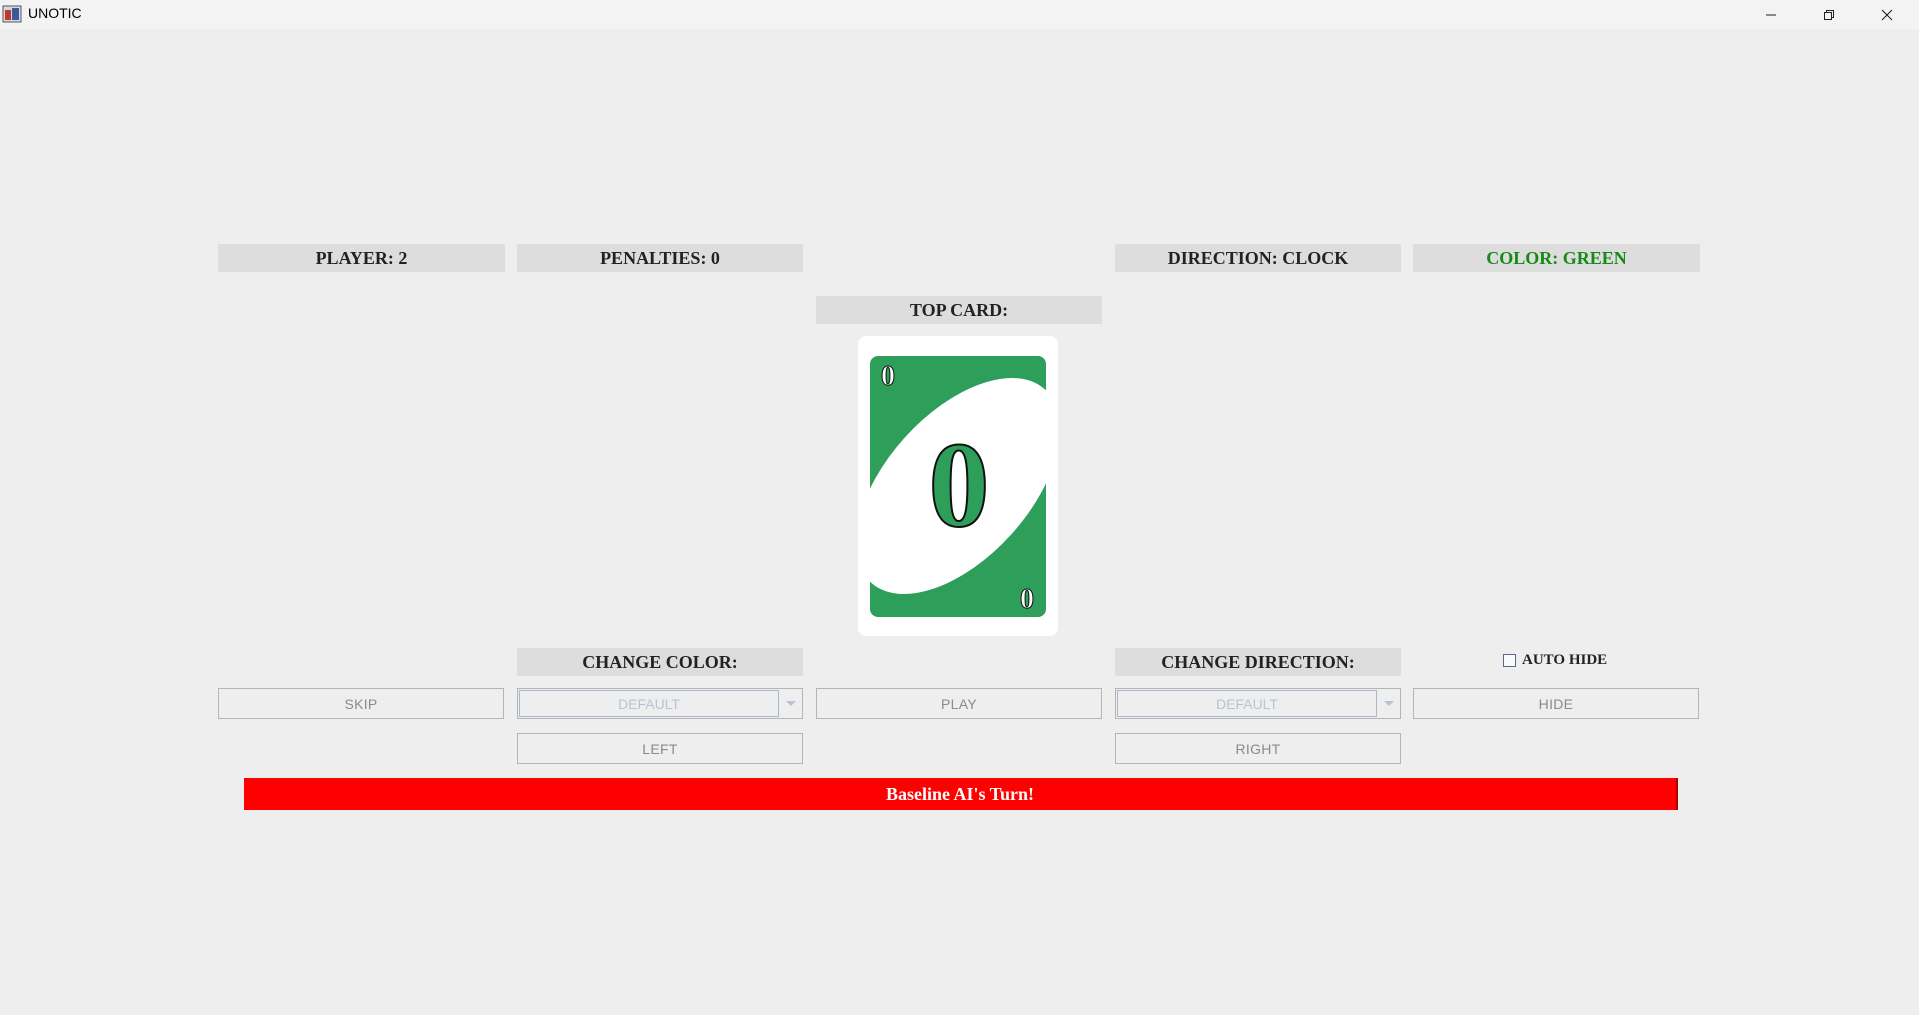 This screenshot has width=1919, height=1015. What do you see at coordinates (1556, 258) in the screenshot?
I see `color-label: COLOR: GREEN` at bounding box center [1556, 258].